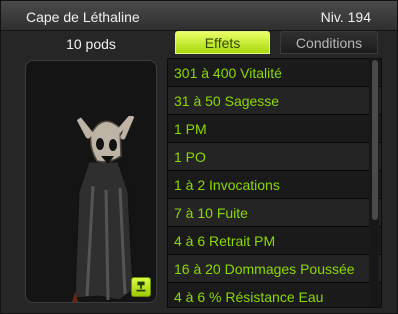  I want to click on item-weight: 10 pods, so click(91, 44).